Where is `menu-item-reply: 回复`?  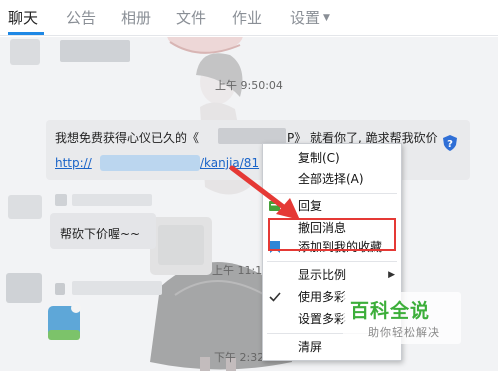 menu-item-reply: 回复 is located at coordinates (332, 206).